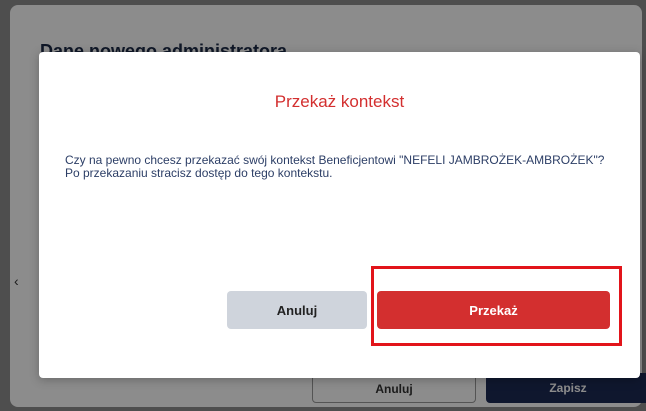 This screenshot has height=411, width=646. Describe the element at coordinates (493, 310) in the screenshot. I see `transfer-button: Przekaż` at that location.